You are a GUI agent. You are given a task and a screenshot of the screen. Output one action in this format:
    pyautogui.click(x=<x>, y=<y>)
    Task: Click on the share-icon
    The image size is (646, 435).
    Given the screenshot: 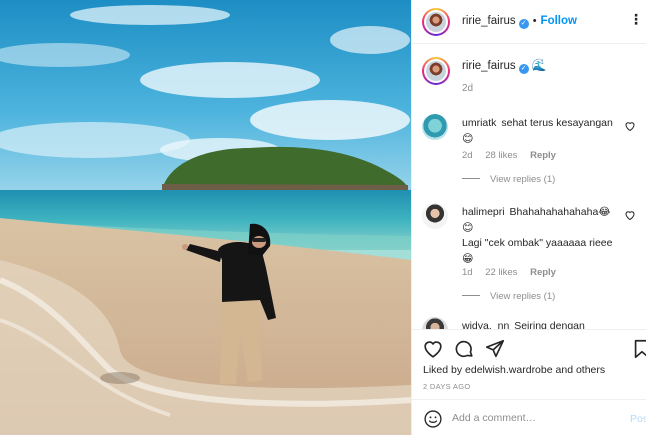 What is the action you would take?
    pyautogui.click(x=495, y=349)
    